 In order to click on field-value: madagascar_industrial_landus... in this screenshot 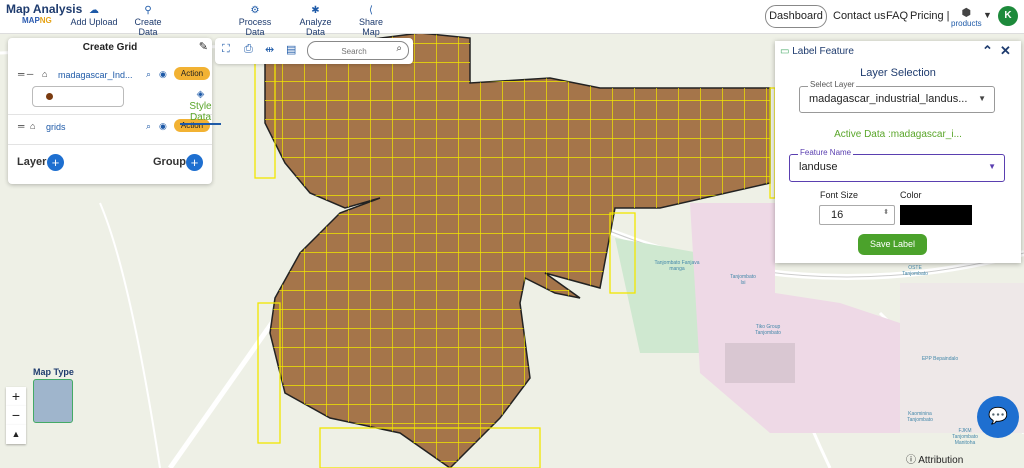, I will do `click(888, 99)`.